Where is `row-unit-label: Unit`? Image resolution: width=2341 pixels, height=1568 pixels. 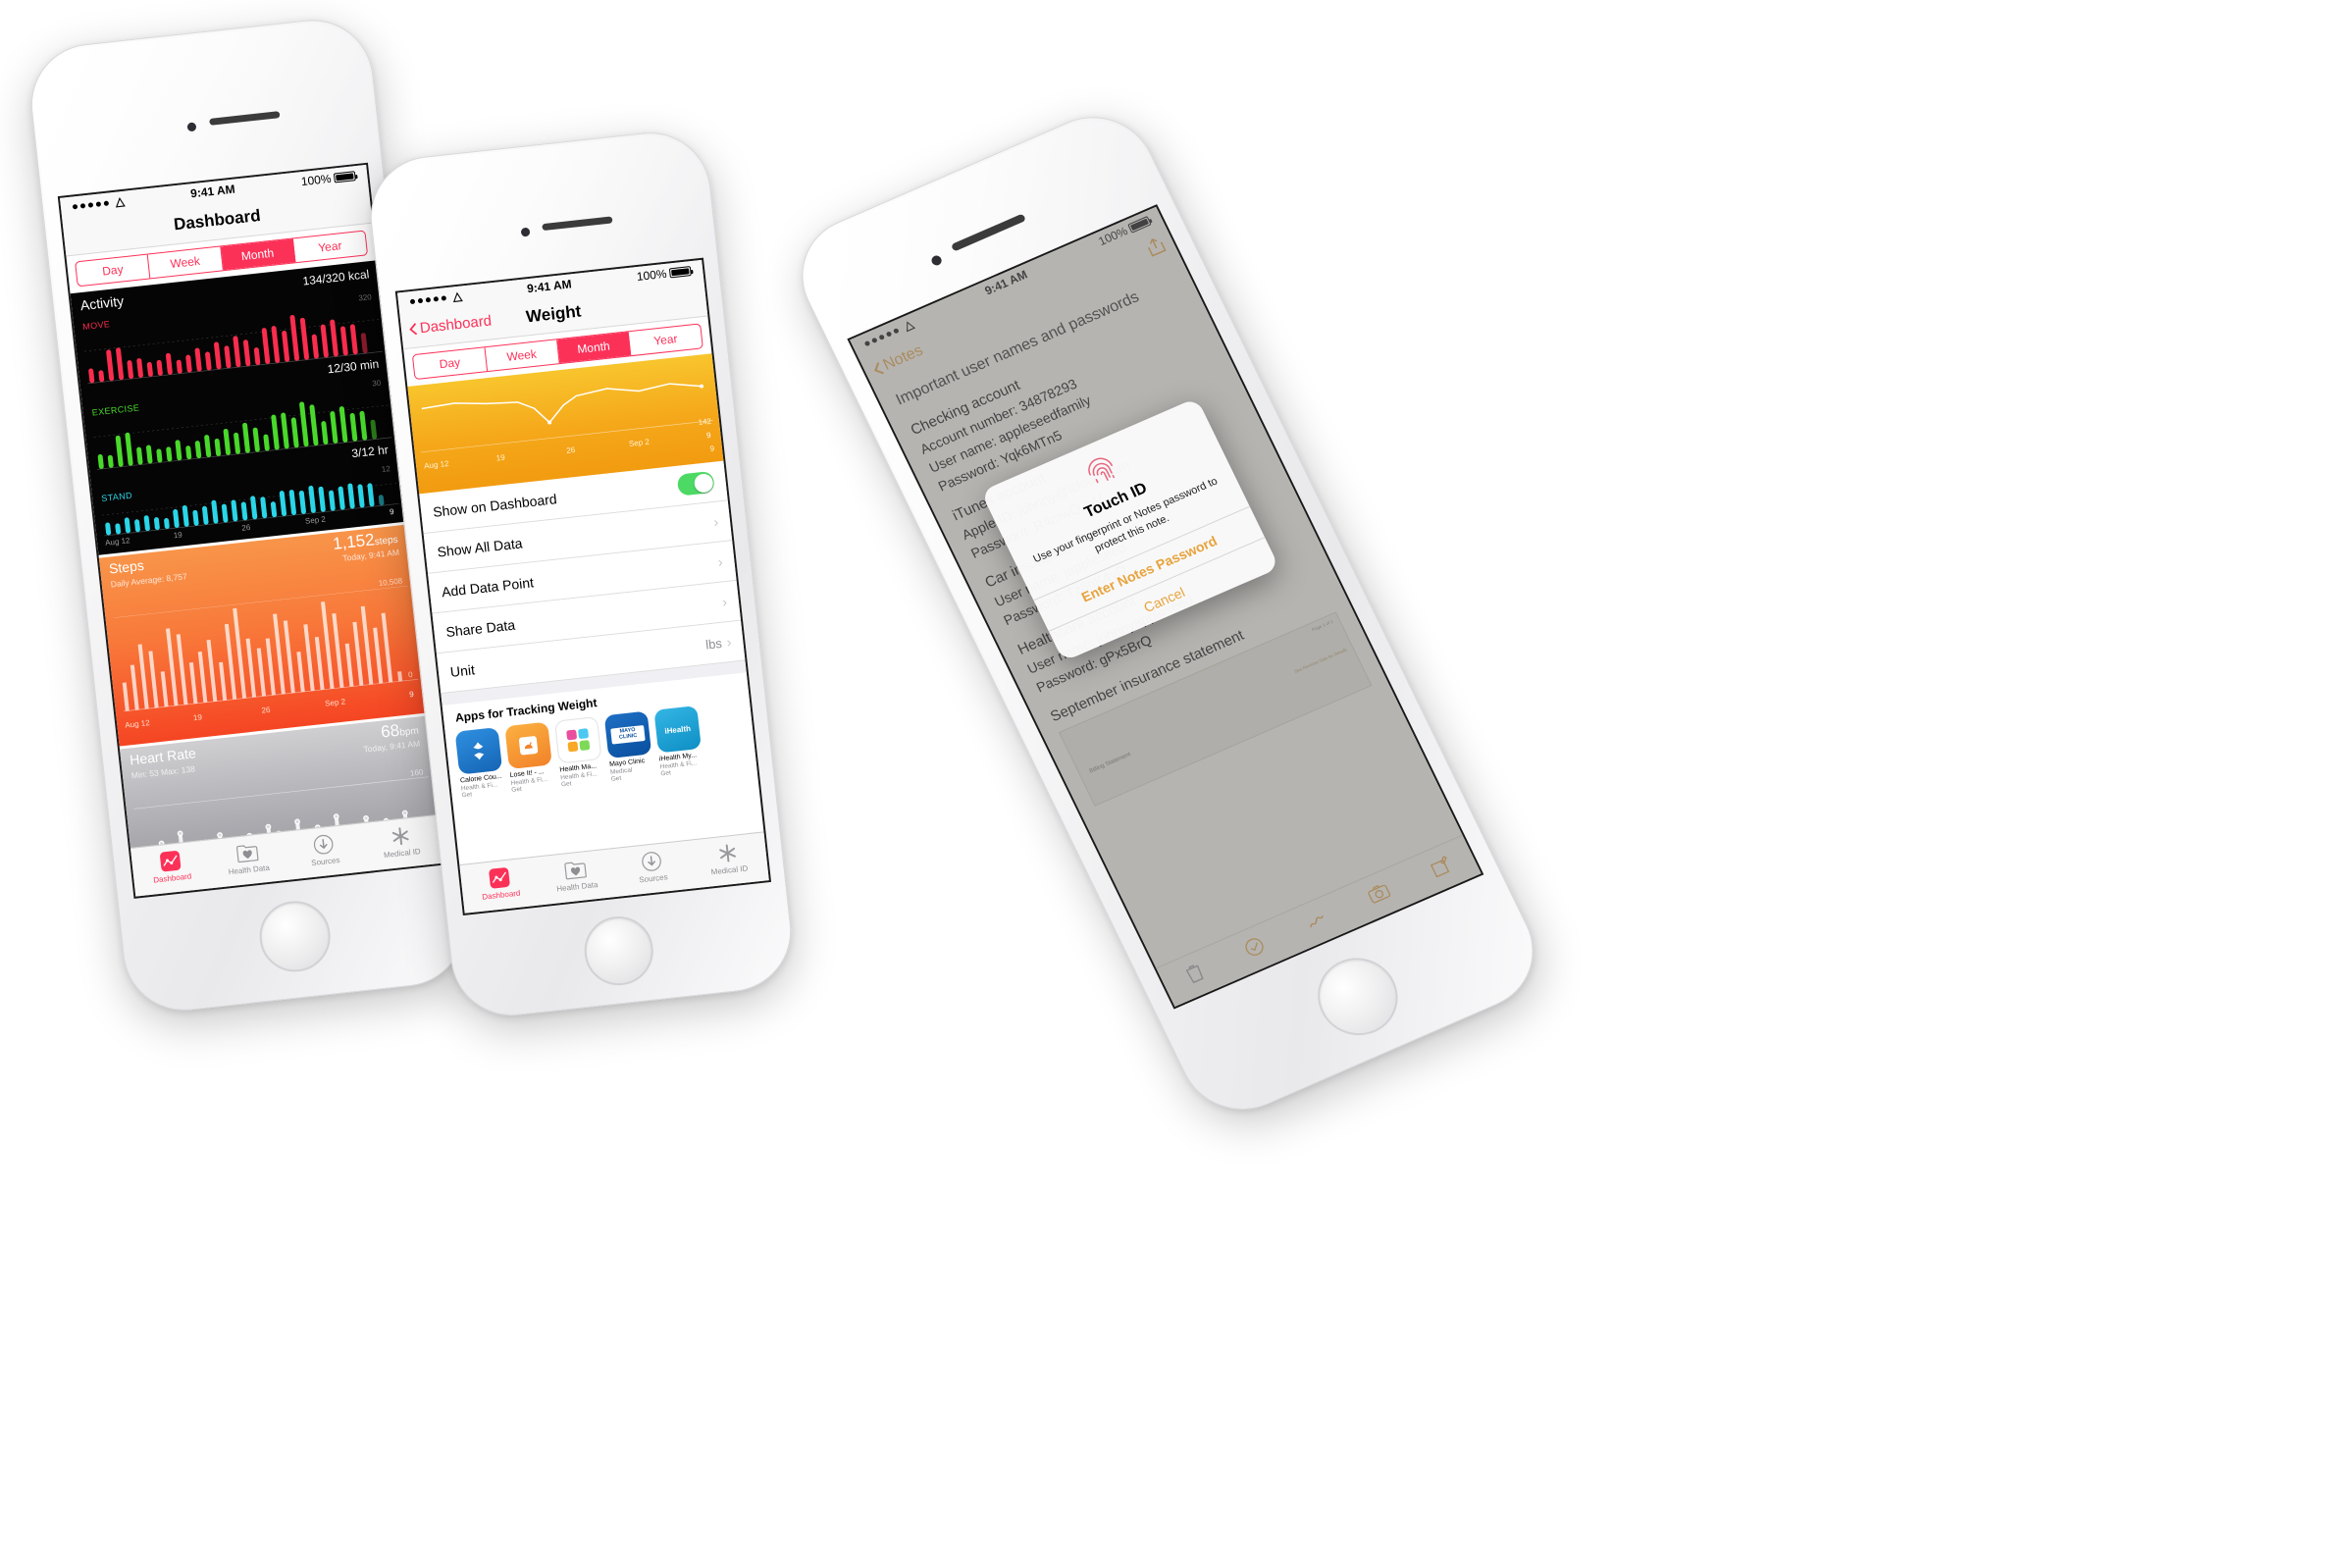 row-unit-label: Unit is located at coordinates (463, 670).